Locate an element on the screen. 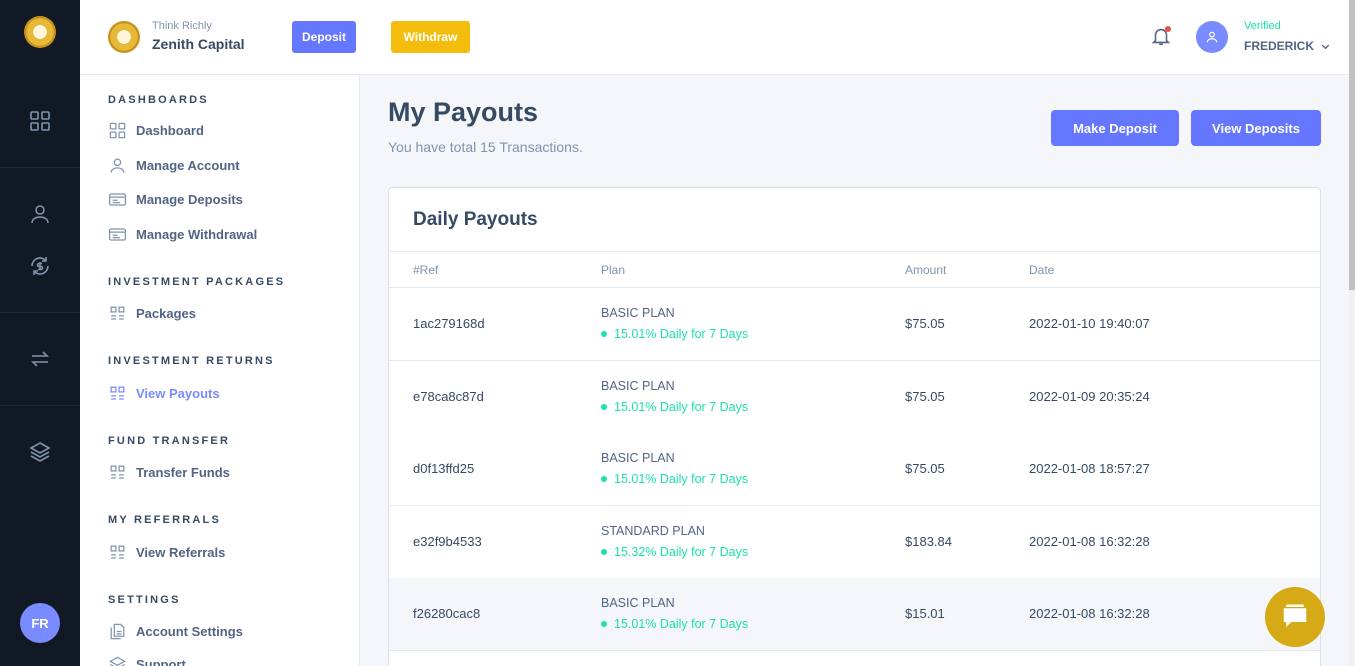  user-avatar is located at coordinates (1212, 37).